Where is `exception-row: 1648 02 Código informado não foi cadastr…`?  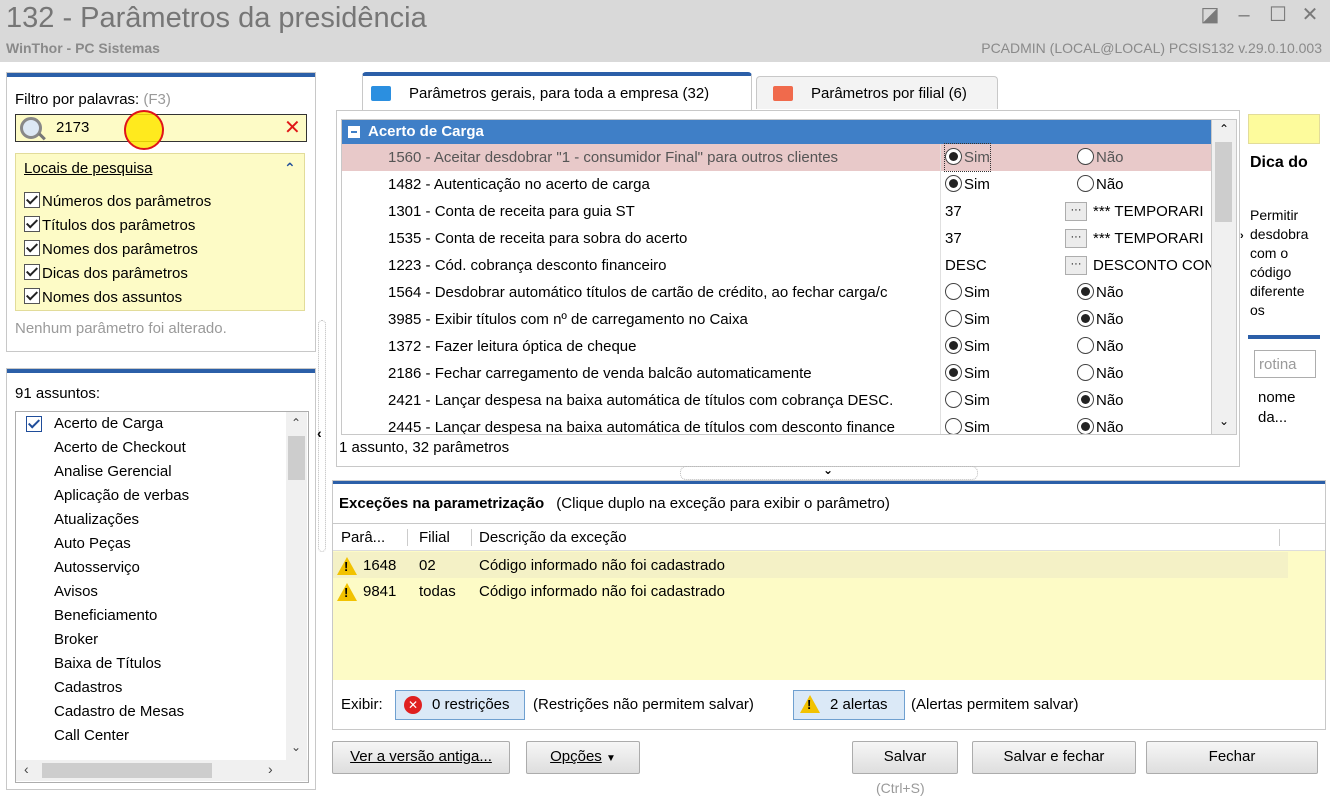
exception-row: 1648 02 Código informado não foi cadastr… is located at coordinates (810, 565).